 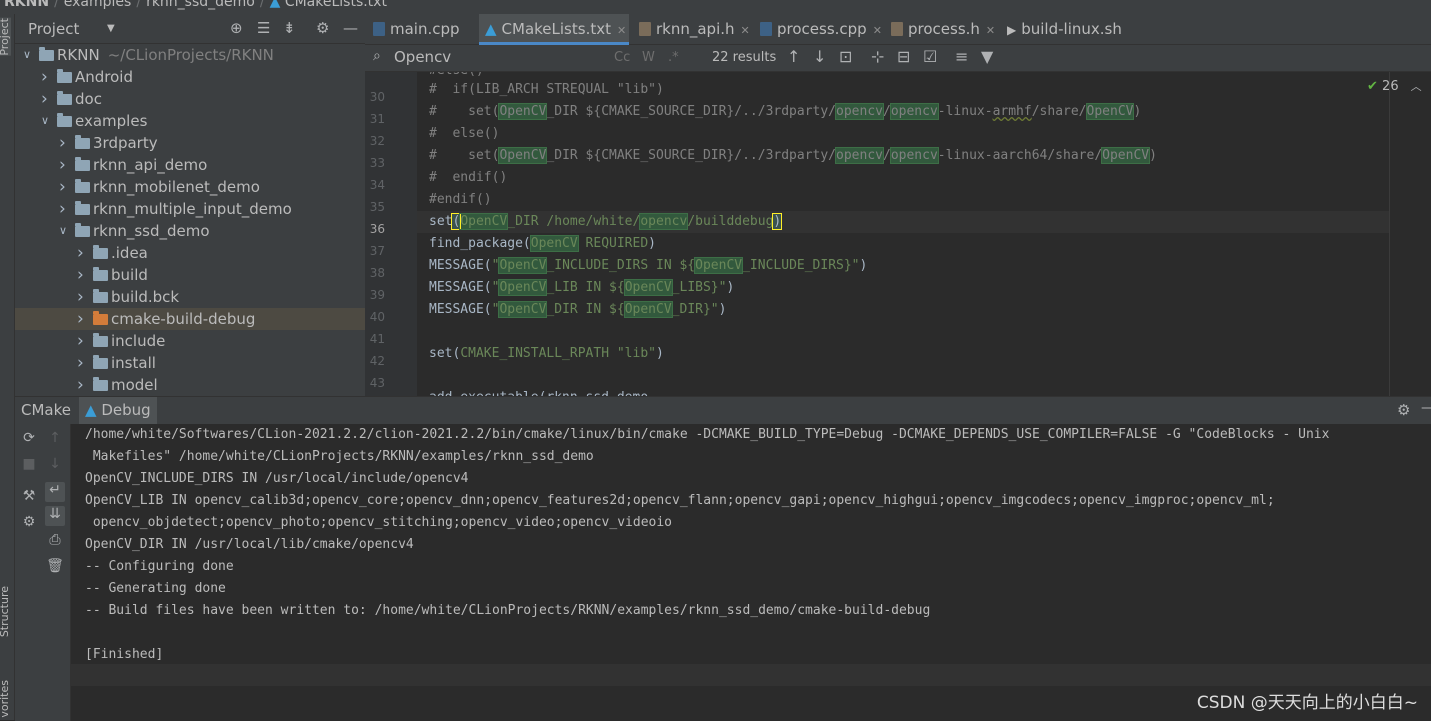 What do you see at coordinates (877, 56) in the screenshot?
I see `add-occurrence-icon: ⊹` at bounding box center [877, 56].